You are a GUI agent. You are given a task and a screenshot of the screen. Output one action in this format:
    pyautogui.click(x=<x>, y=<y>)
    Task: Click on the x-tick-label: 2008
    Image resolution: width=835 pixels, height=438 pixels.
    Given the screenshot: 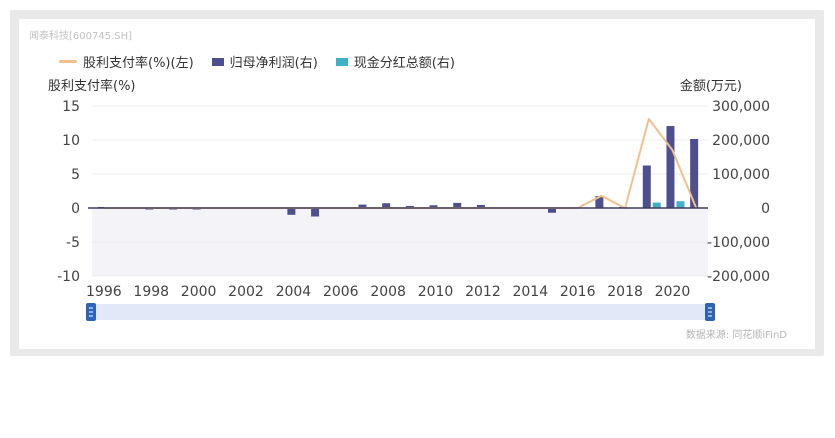 What is the action you would take?
    pyautogui.click(x=388, y=292)
    